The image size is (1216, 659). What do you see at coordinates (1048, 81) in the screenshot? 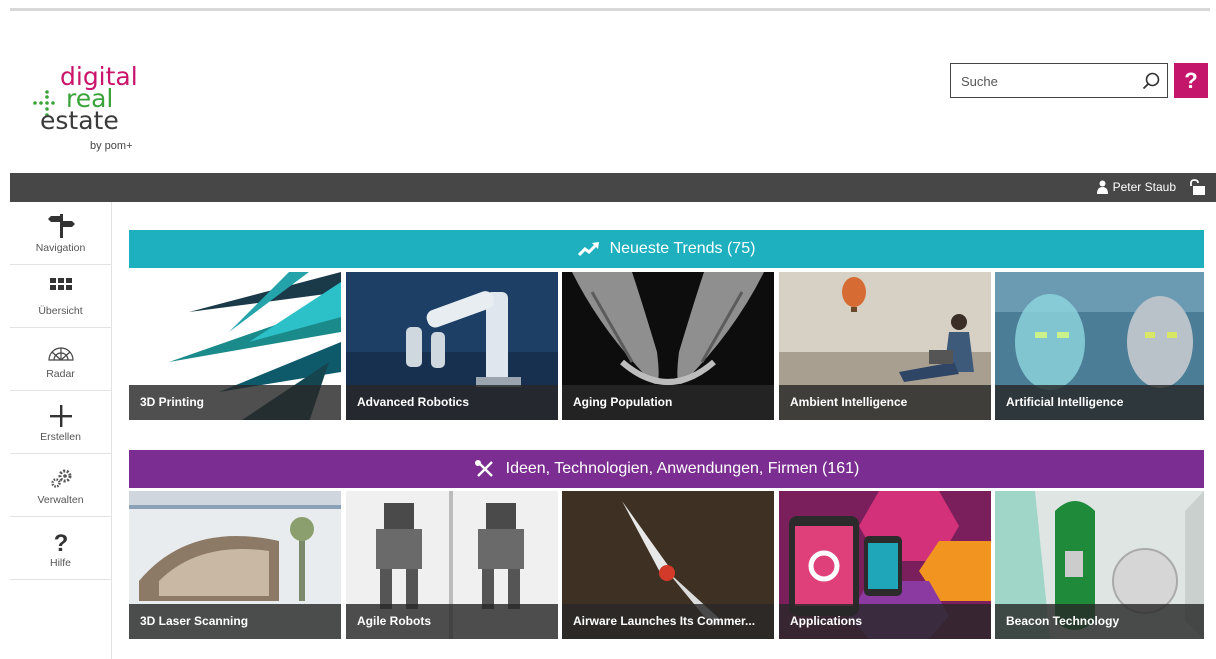
I see `search-input` at bounding box center [1048, 81].